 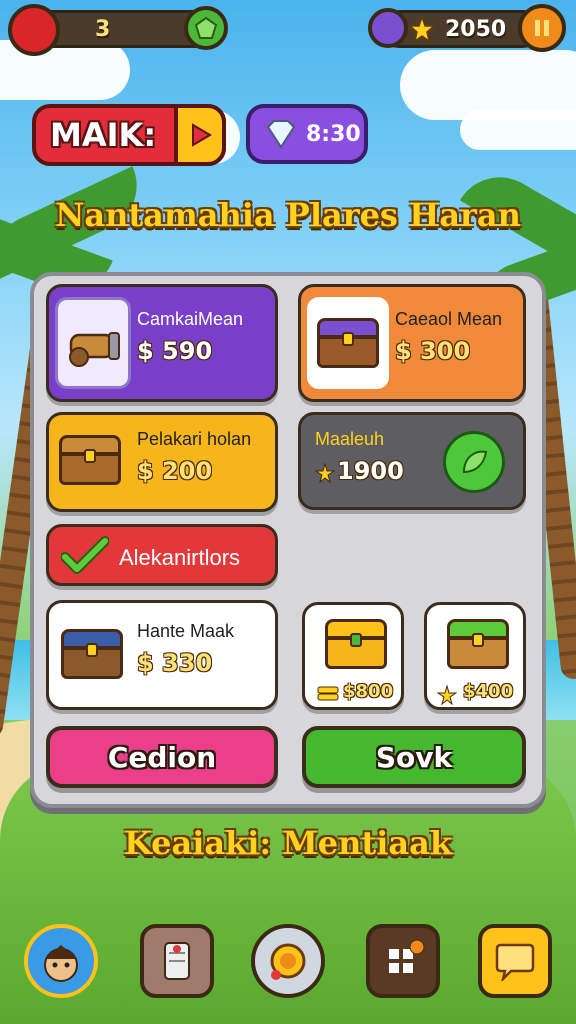 I want to click on leaf-icon, so click(x=475, y=462).